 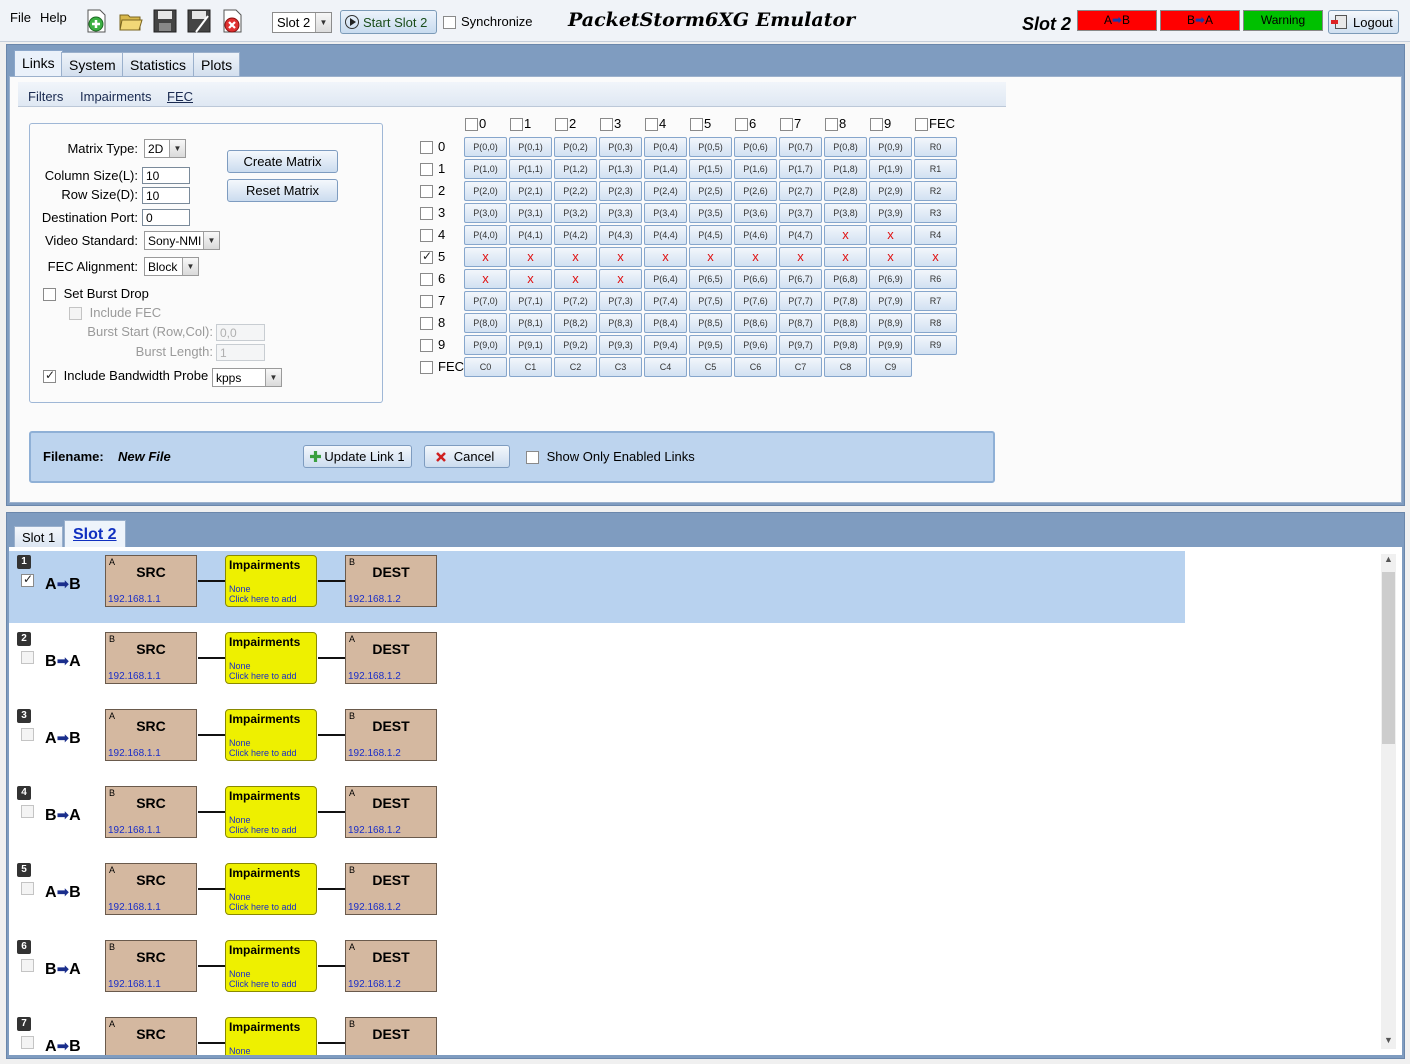 I want to click on include-bandwidth-probe-checkbox, so click(x=49, y=376).